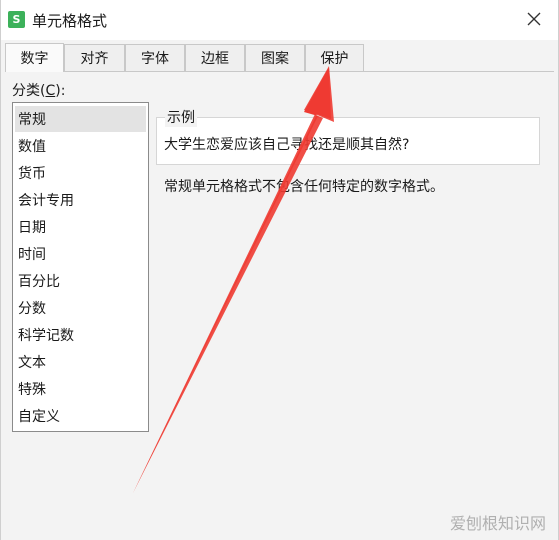  I want to click on list-item-number: 数值, so click(80, 146).